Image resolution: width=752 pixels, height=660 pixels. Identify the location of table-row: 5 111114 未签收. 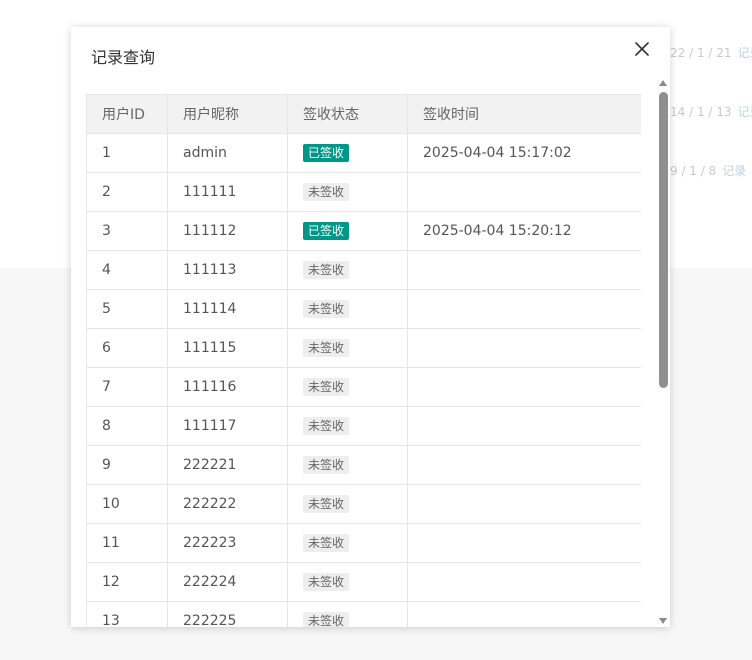
(363, 309).